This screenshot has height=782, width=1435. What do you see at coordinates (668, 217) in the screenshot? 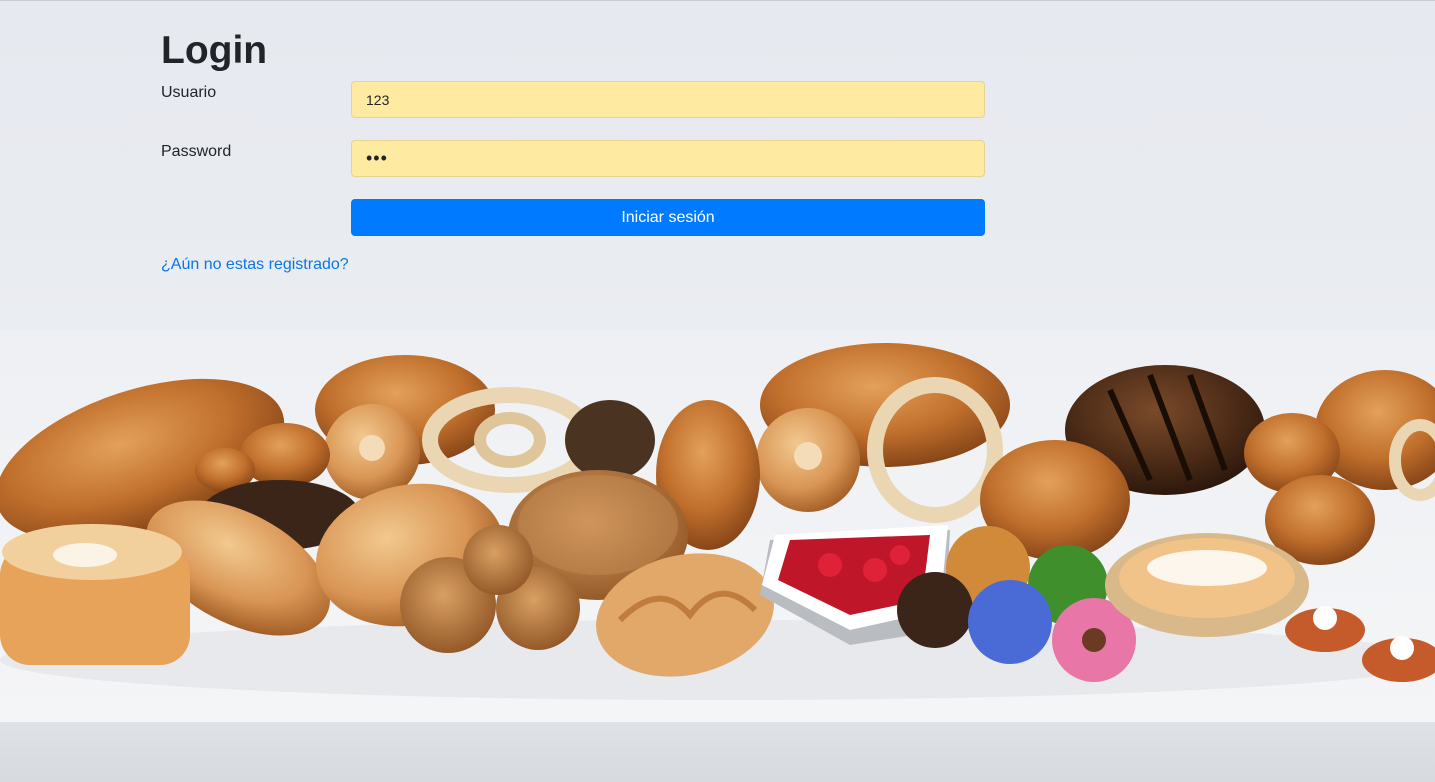
I see `login-button: Iniciar sesión` at bounding box center [668, 217].